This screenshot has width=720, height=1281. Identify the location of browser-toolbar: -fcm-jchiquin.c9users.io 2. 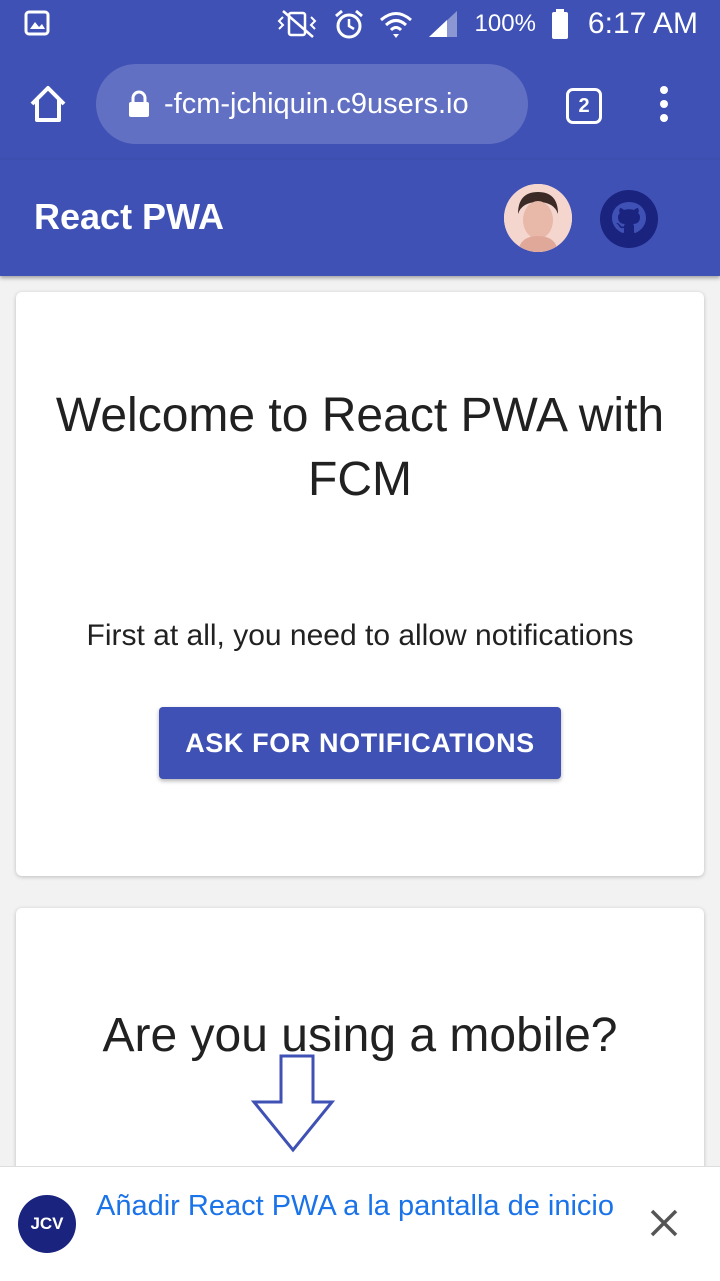
(360, 104).